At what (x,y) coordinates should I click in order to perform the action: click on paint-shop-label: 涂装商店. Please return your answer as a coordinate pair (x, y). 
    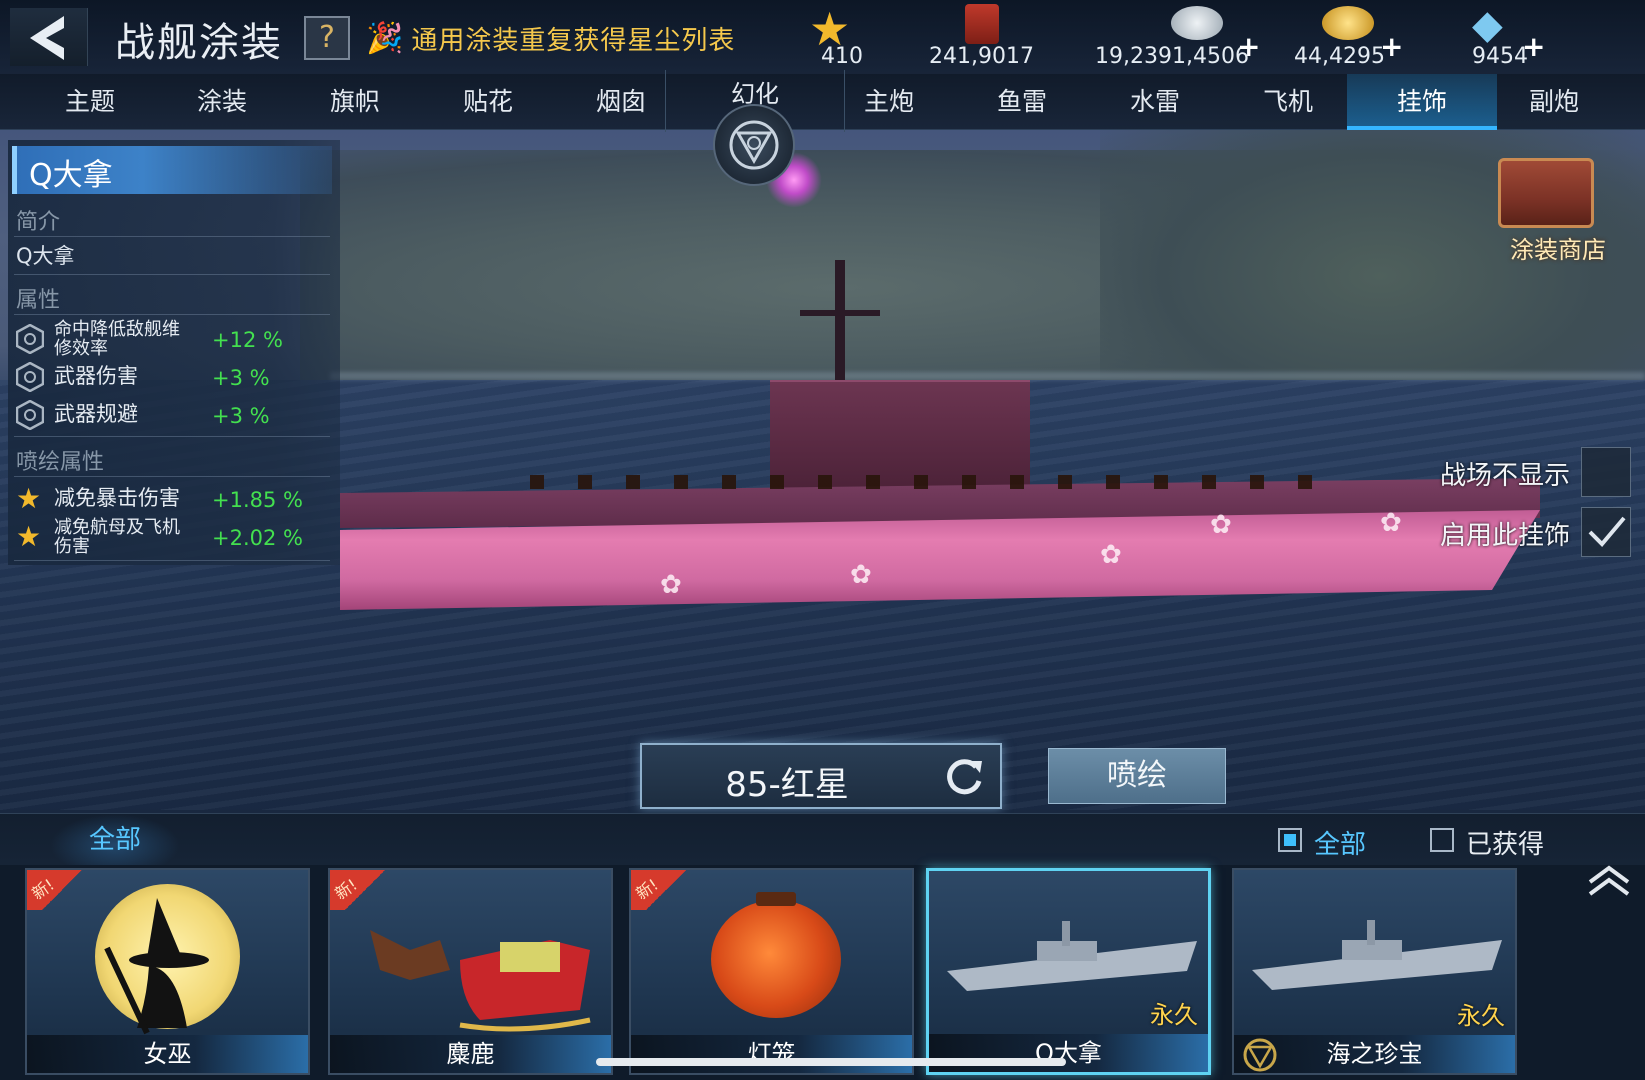
    Looking at the image, I should click on (1558, 250).